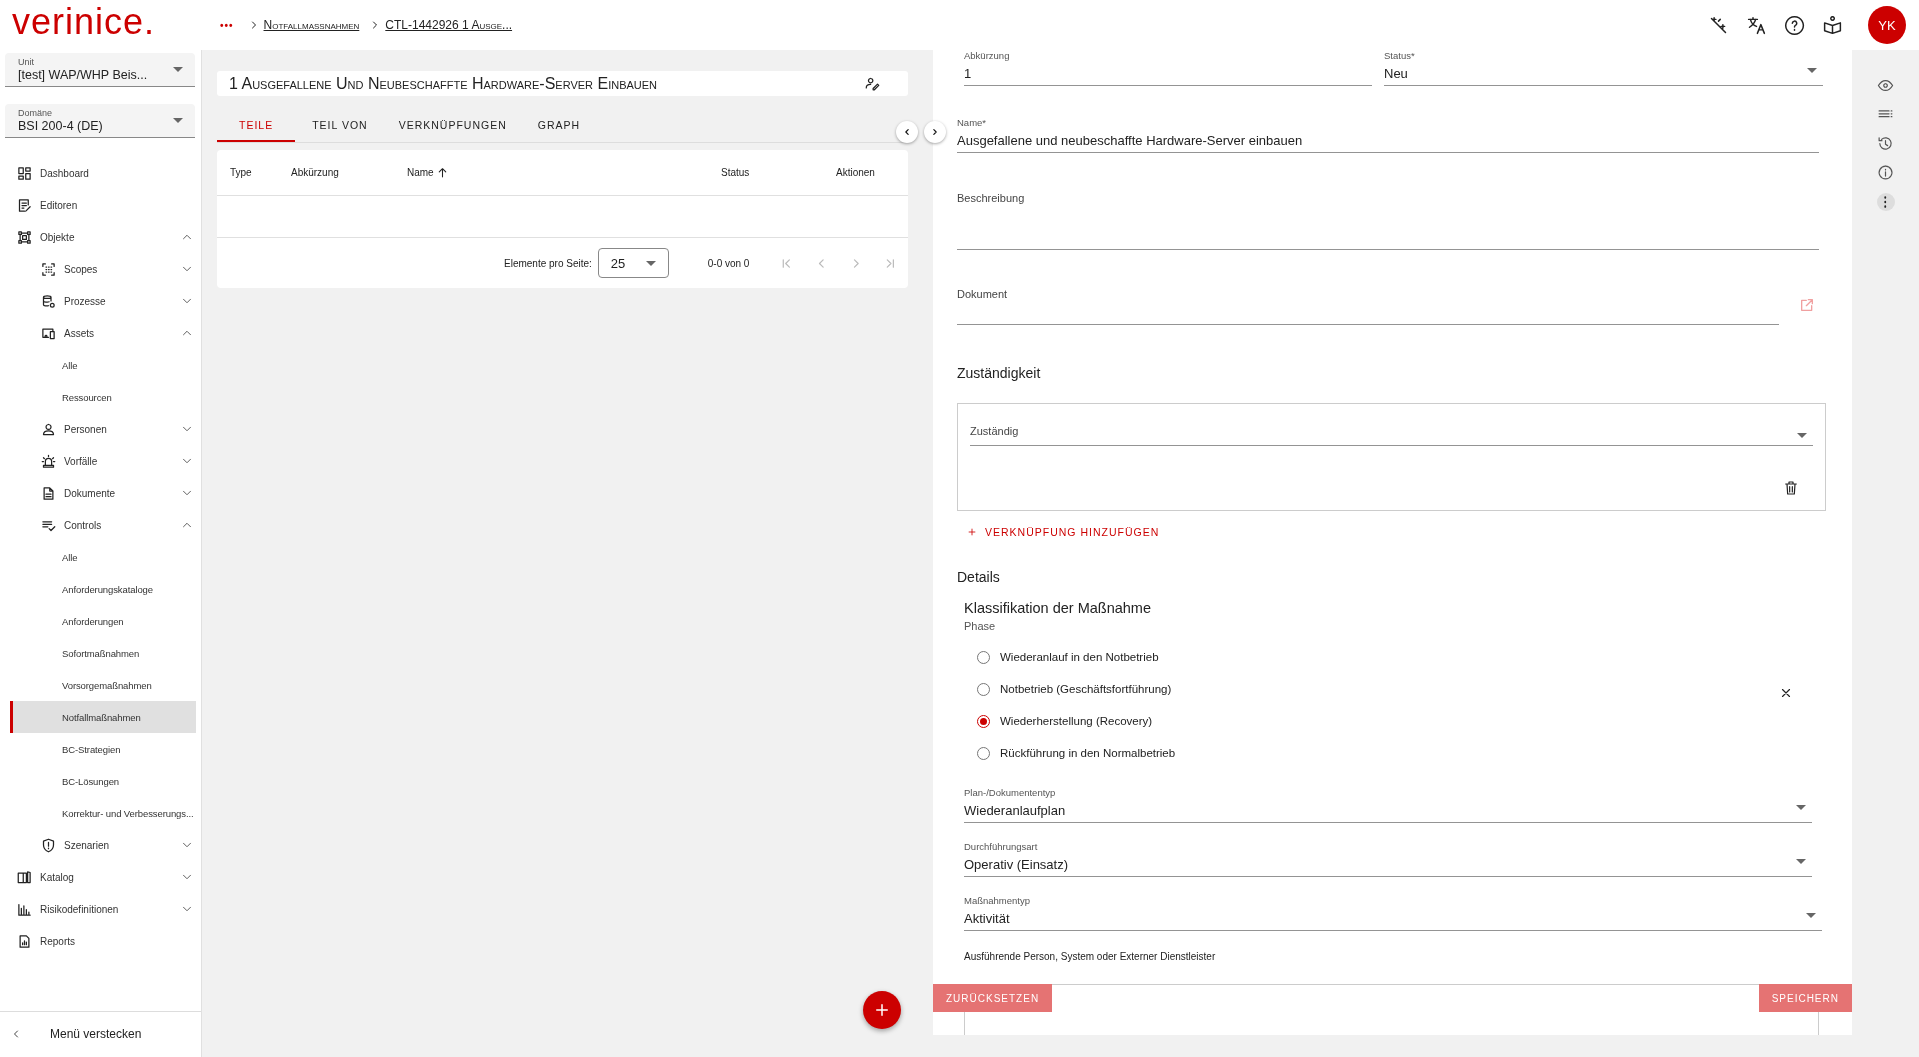  Describe the element at coordinates (103, 717) in the screenshot. I see `nav-item: Notfallmaßnahmen` at that location.